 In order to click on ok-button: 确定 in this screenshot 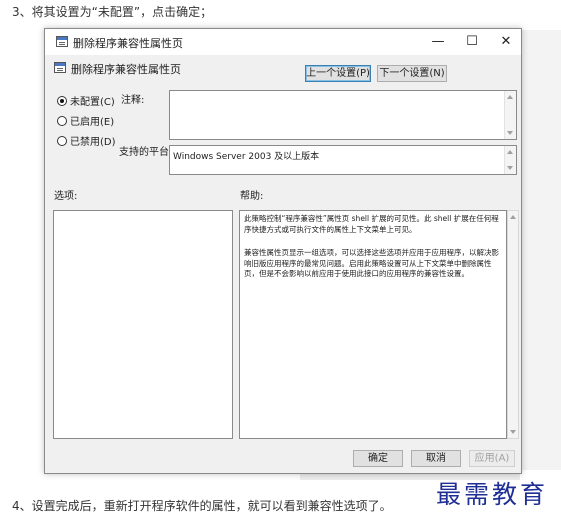, I will do `click(378, 458)`.